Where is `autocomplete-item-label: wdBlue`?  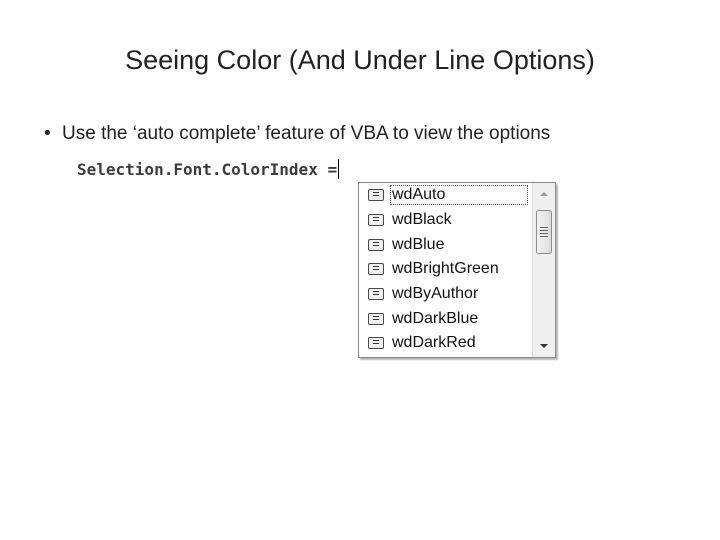 autocomplete-item-label: wdBlue is located at coordinates (418, 244).